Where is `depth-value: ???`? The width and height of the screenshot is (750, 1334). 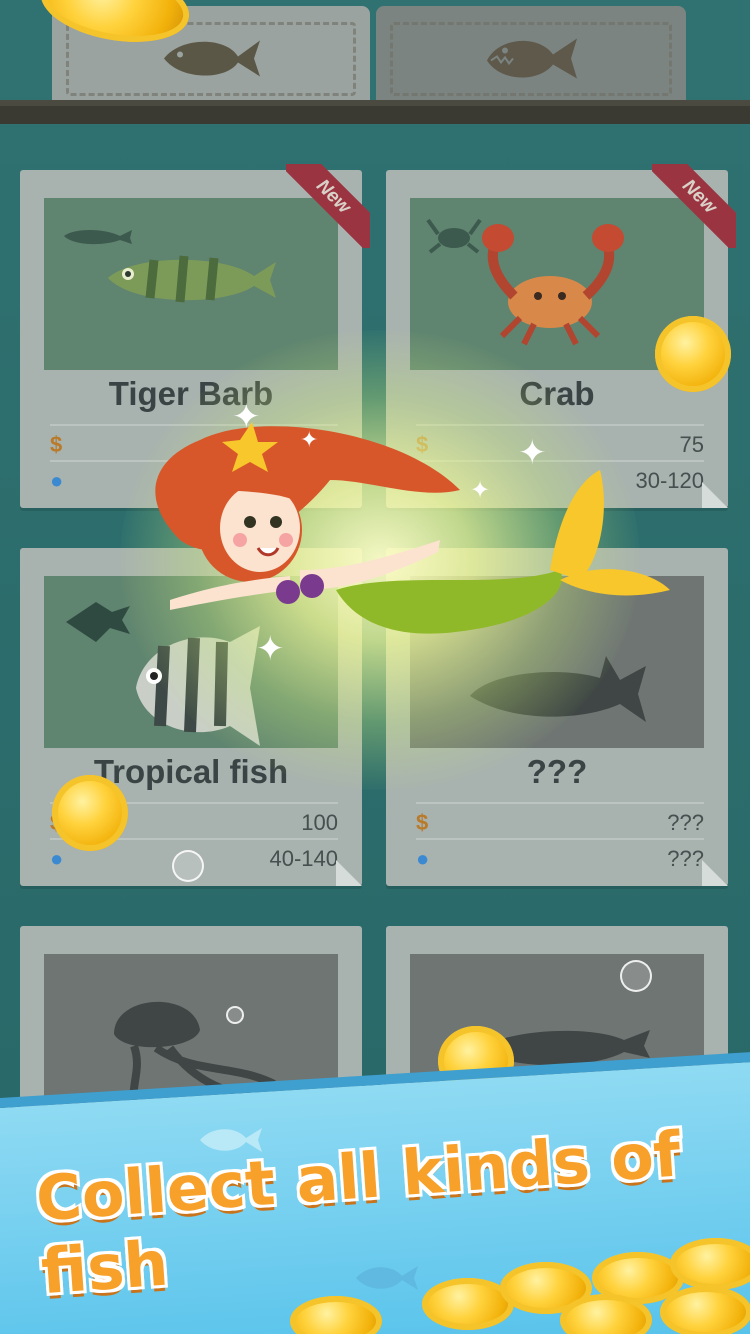
depth-value: ??? is located at coordinates (685, 858).